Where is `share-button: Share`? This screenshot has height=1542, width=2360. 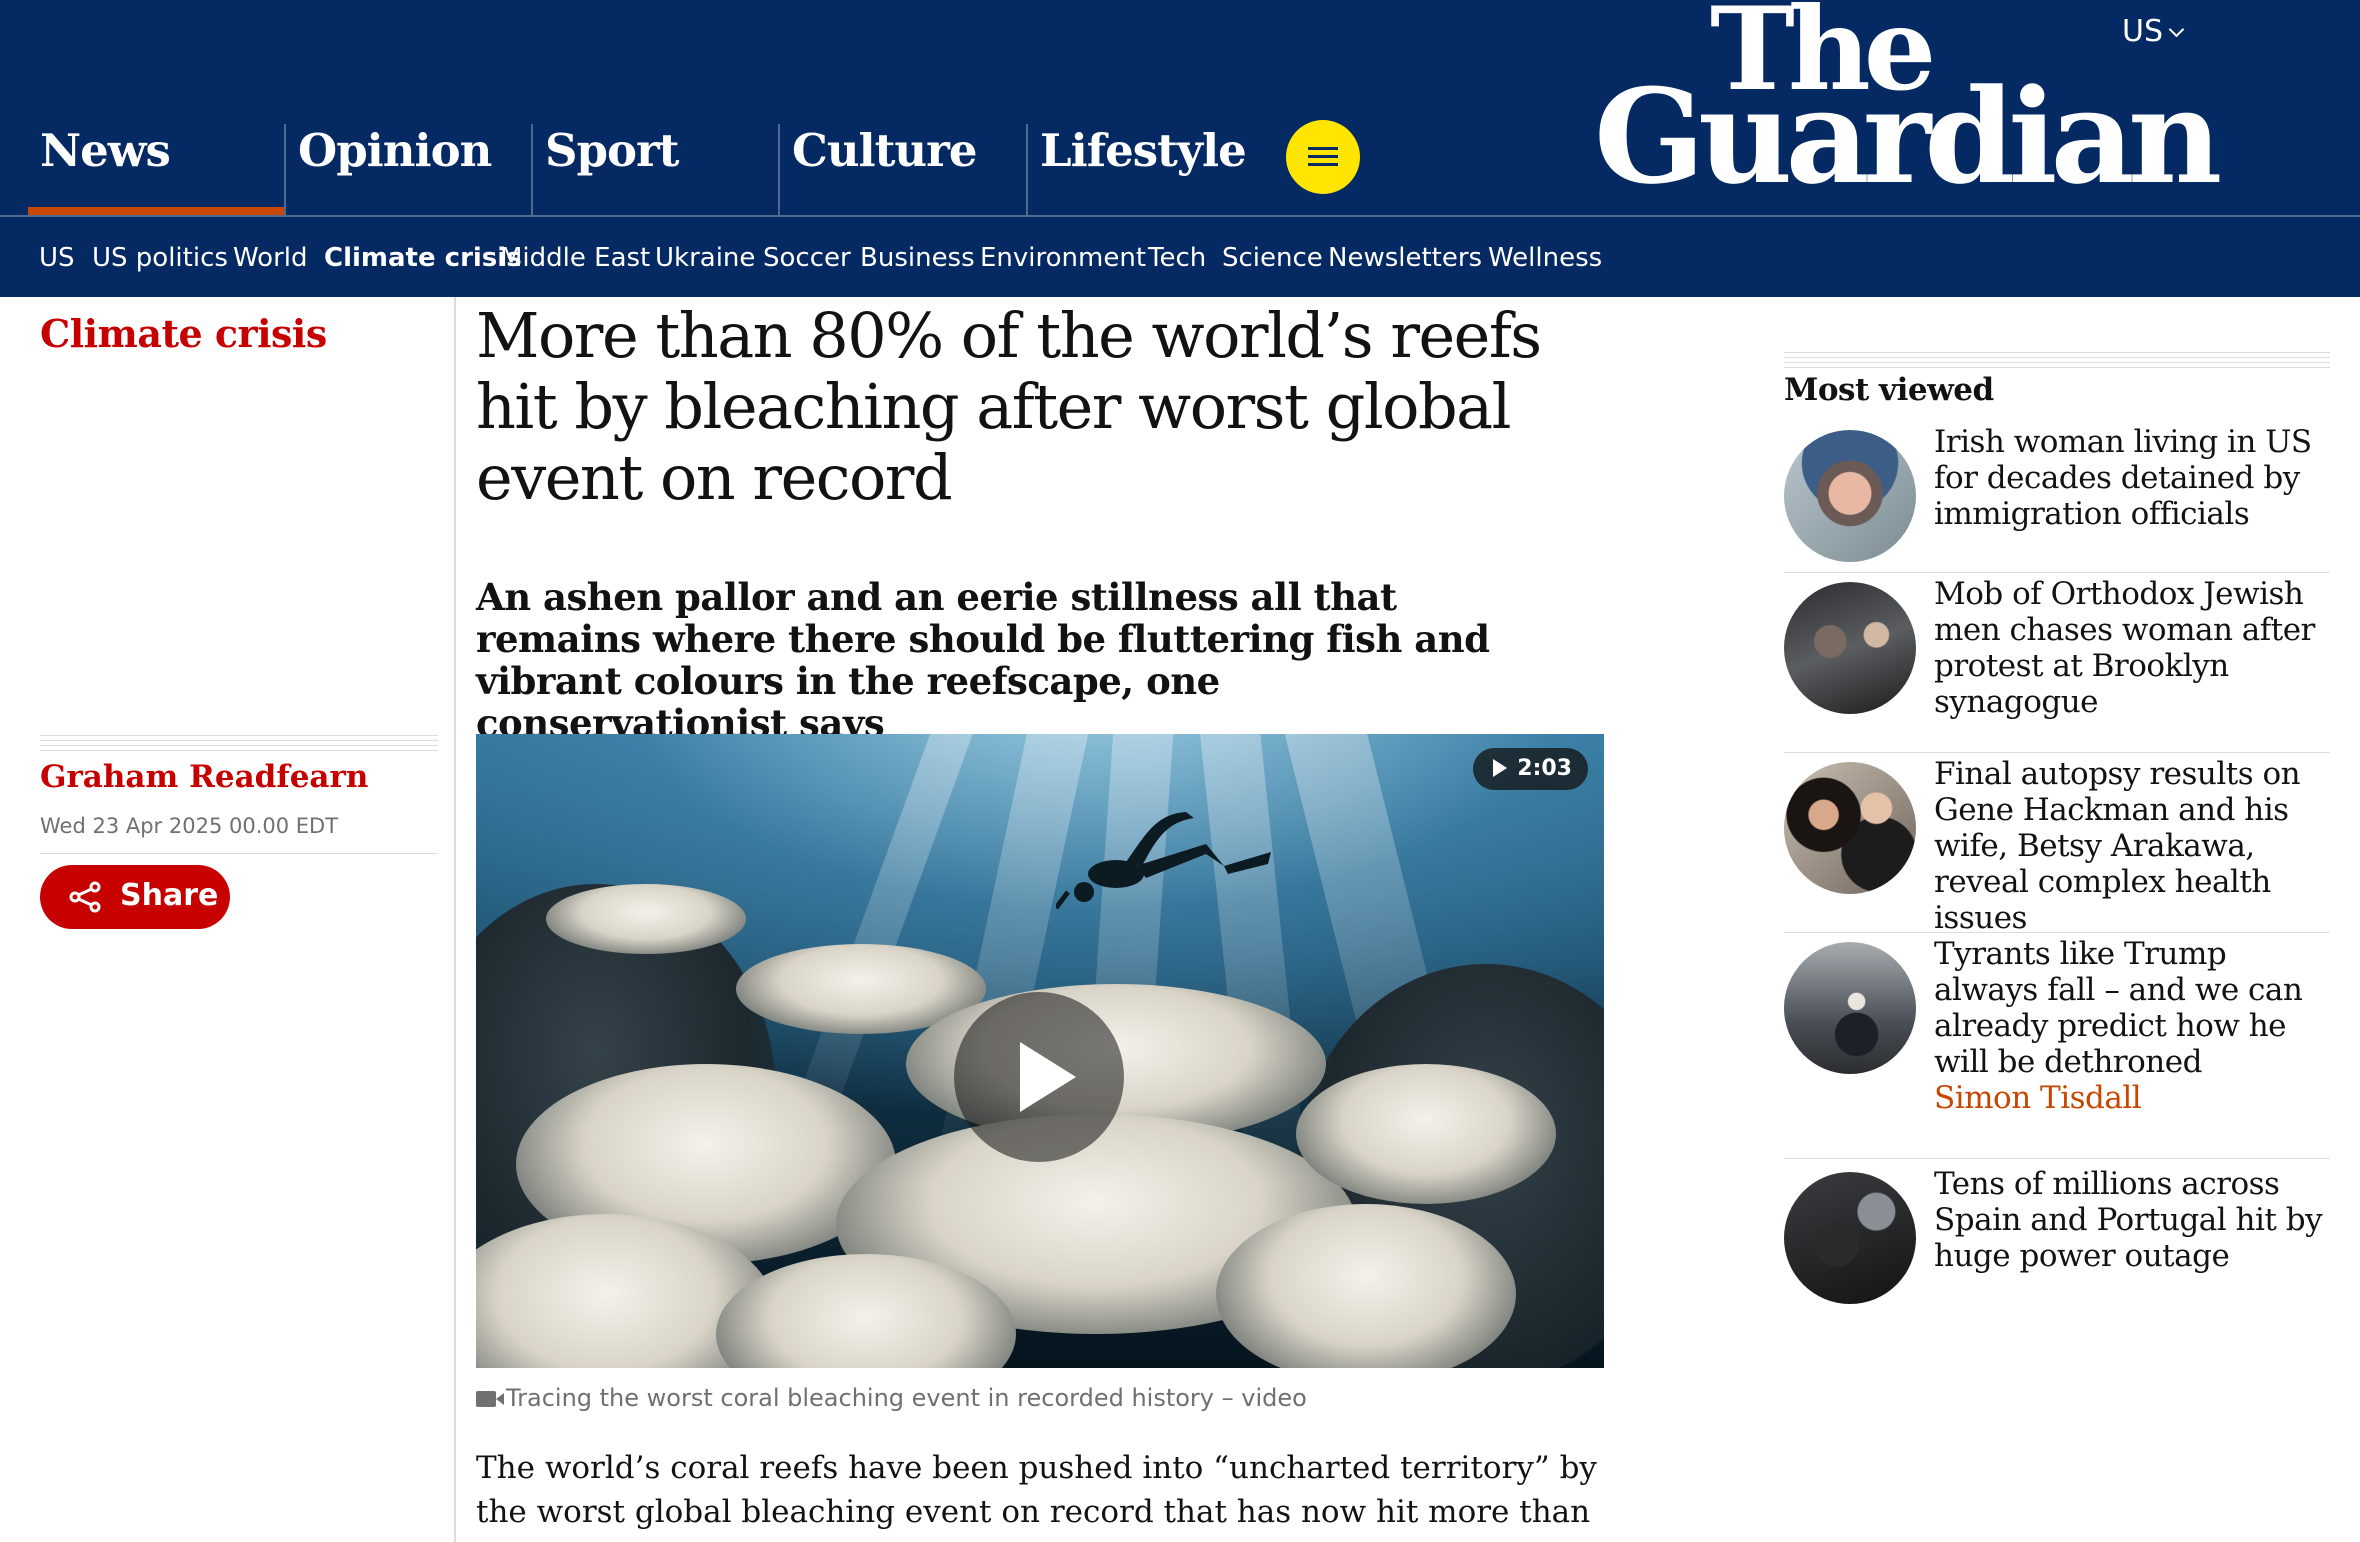
share-button: Share is located at coordinates (135, 897).